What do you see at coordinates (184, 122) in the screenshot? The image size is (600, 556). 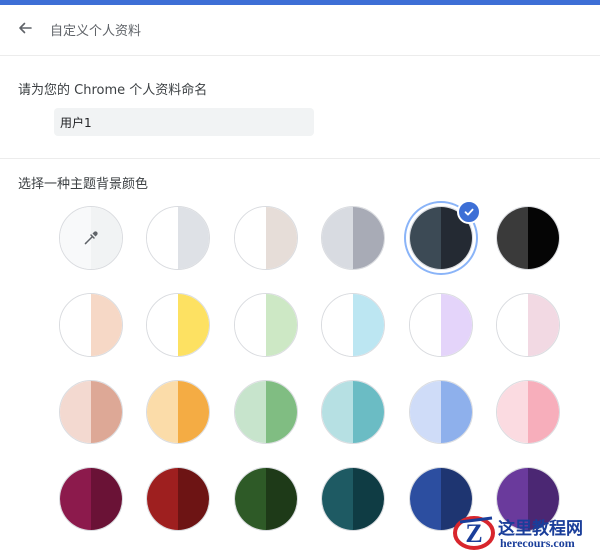 I see `profile-name-input` at bounding box center [184, 122].